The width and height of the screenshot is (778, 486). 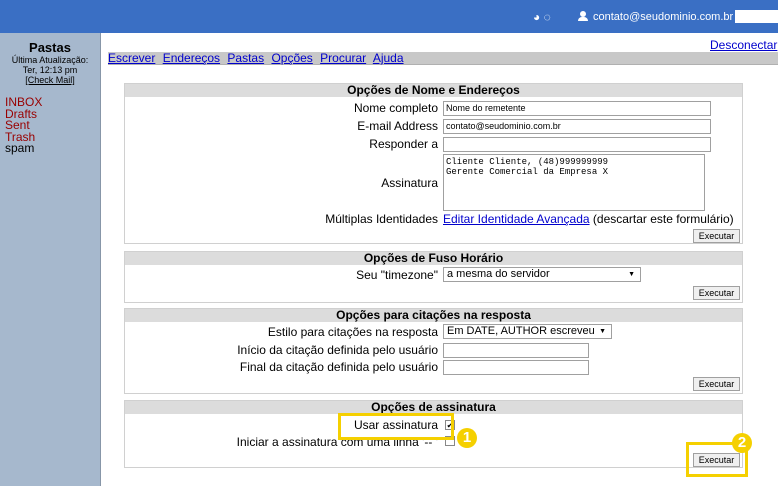 What do you see at coordinates (577, 144) in the screenshot?
I see `reply-to-field` at bounding box center [577, 144].